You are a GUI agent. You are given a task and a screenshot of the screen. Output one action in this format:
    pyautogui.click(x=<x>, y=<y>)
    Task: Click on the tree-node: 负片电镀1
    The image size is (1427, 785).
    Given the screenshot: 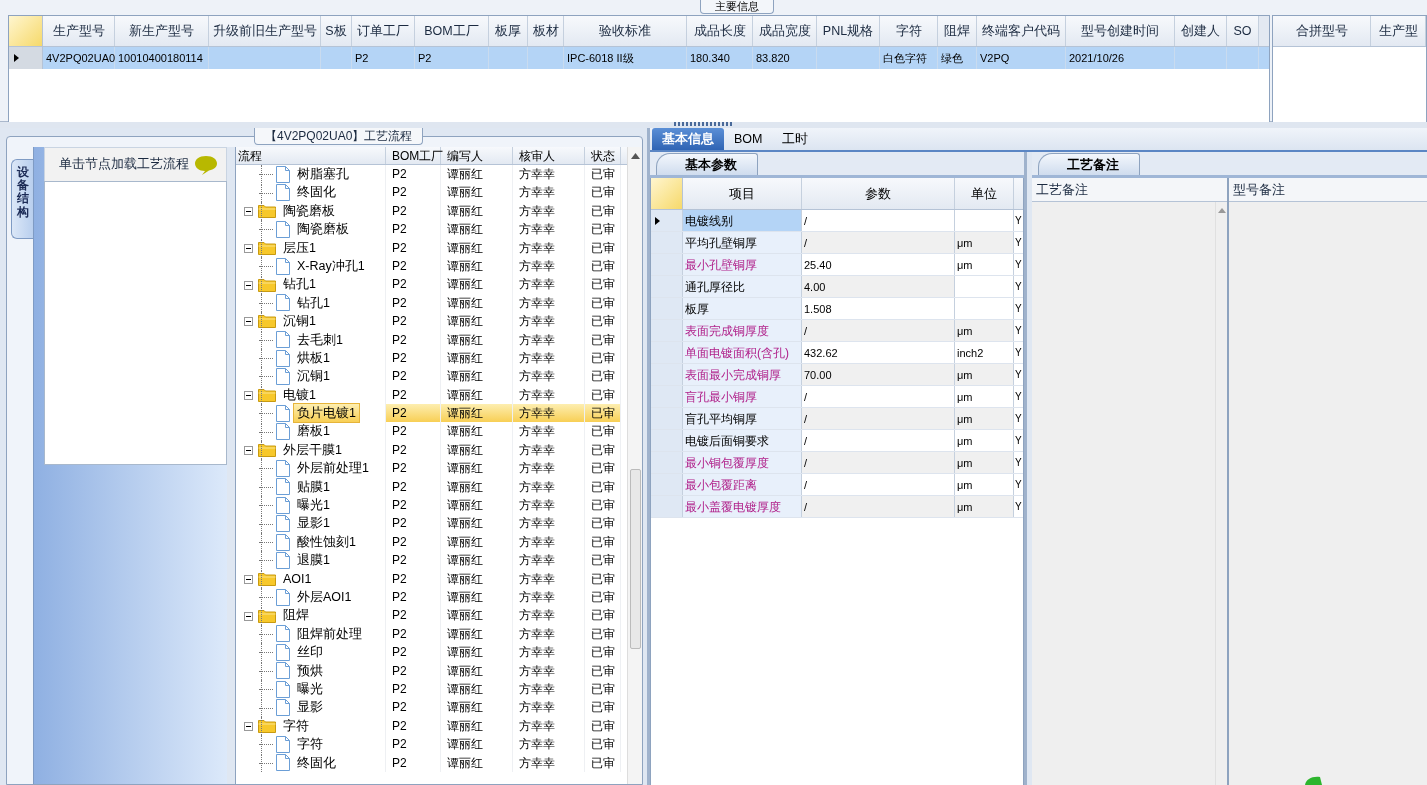 What is the action you would take?
    pyautogui.click(x=326, y=413)
    